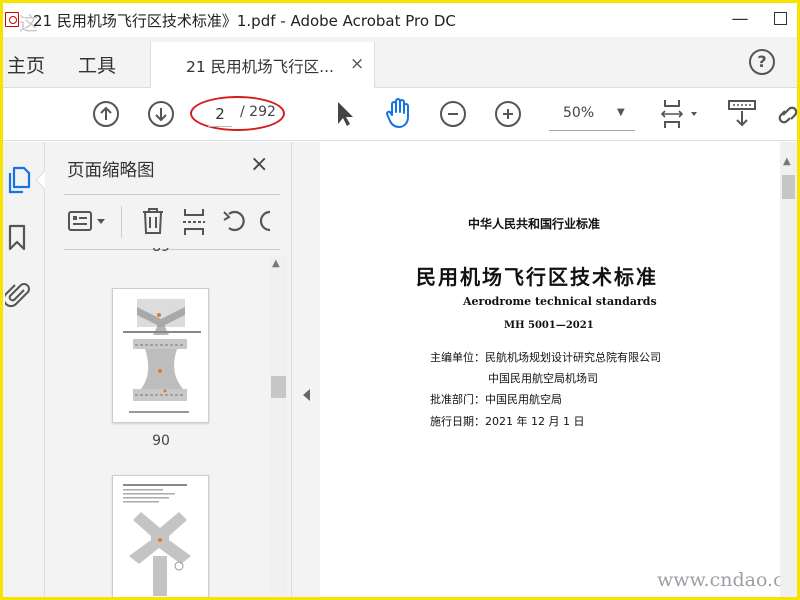 The height and width of the screenshot is (600, 800). Describe the element at coordinates (743, 114) in the screenshot. I see `scroll-mode-icon` at that location.